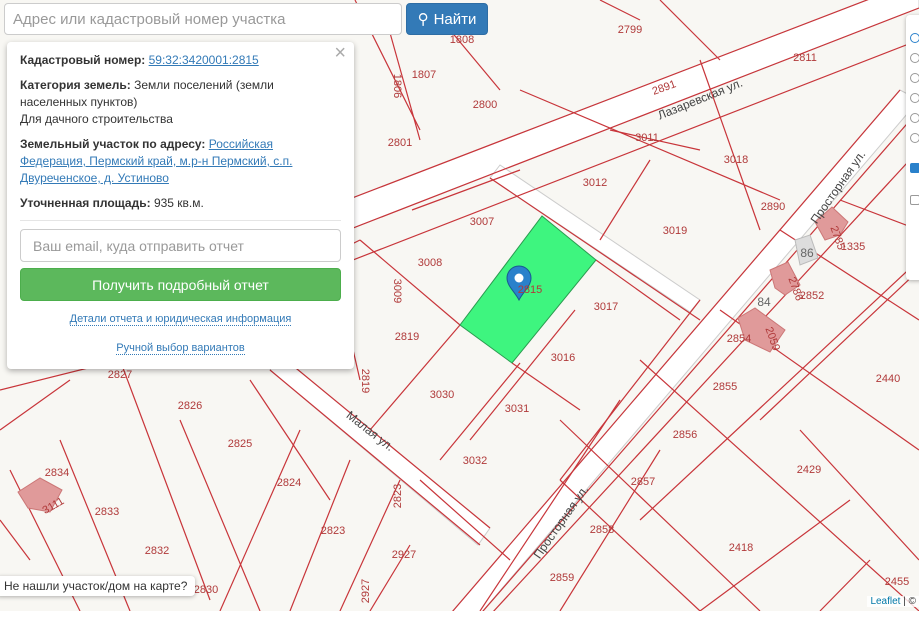  I want to click on parcel-label: 2826, so click(190, 406).